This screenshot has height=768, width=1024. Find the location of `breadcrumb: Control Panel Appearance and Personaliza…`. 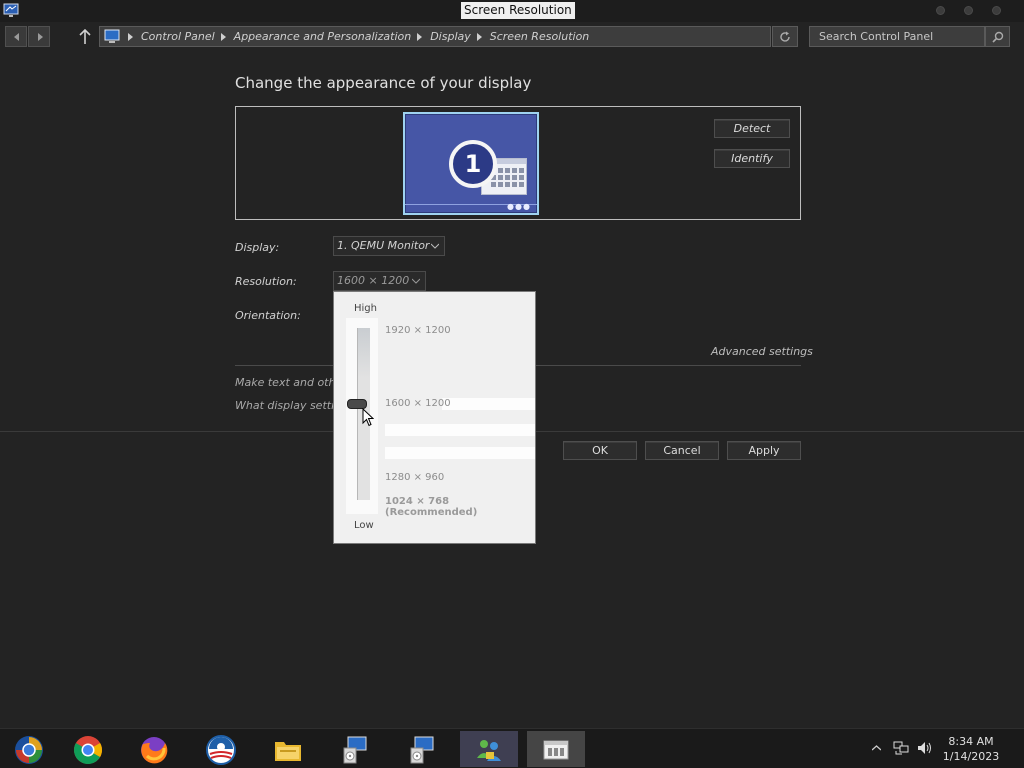

breadcrumb: Control Panel Appearance and Personaliza… is located at coordinates (355, 36).